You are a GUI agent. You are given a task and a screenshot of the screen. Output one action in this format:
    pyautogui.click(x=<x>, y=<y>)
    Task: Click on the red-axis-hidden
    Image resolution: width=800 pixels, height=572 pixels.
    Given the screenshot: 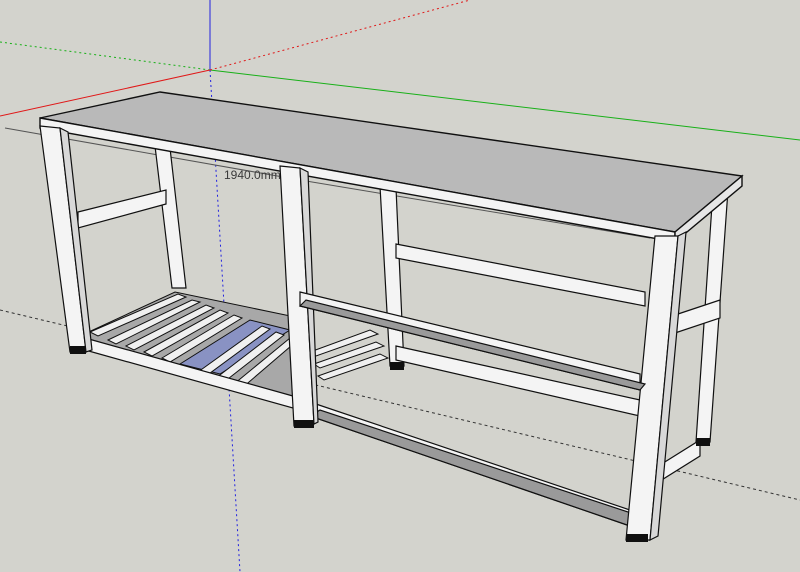 What is the action you would take?
    pyautogui.click(x=340, y=35)
    